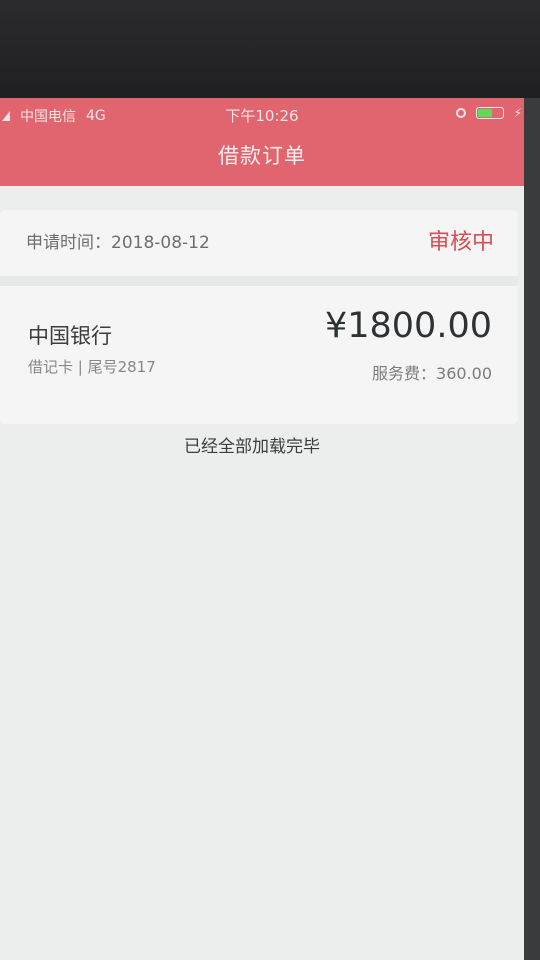 Image resolution: width=540 pixels, height=960 pixels. I want to click on all-loaded-text: 已经全部加载完毕, so click(252, 447).